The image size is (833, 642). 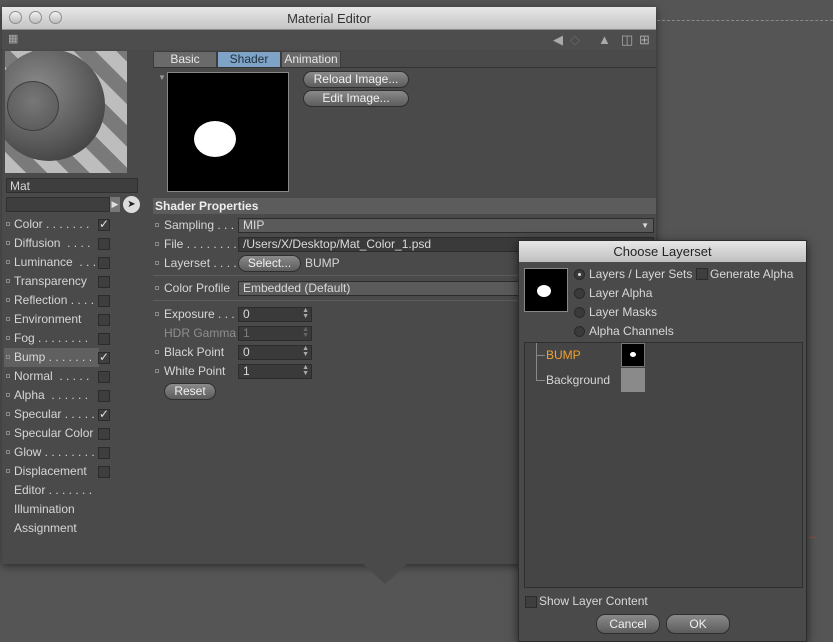 What do you see at coordinates (641, 274) in the screenshot?
I see `radio-layers-label: Layers / Layer Sets` at bounding box center [641, 274].